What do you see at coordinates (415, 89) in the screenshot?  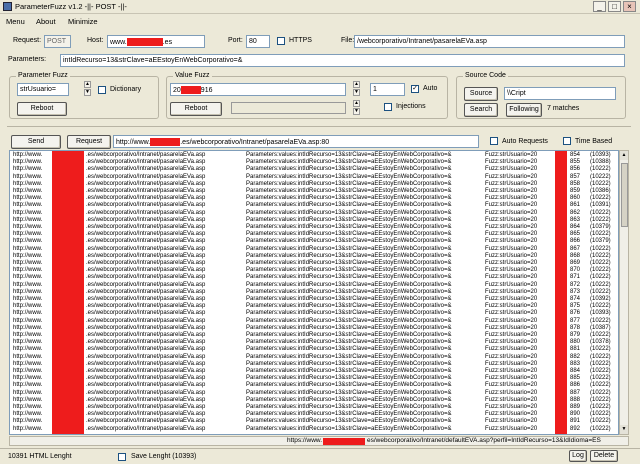 I see `auto-checkbox: ✓` at bounding box center [415, 89].